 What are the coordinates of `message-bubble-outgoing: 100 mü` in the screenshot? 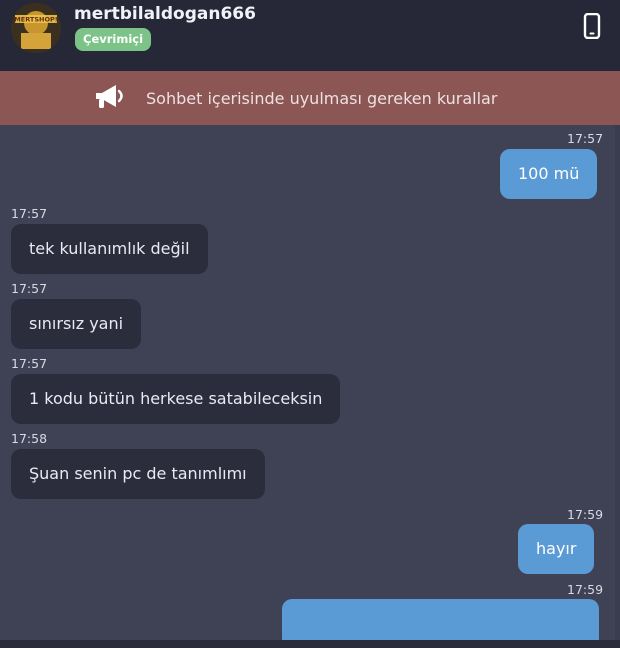 It's located at (549, 174).